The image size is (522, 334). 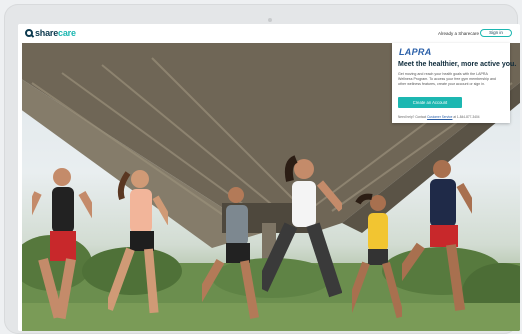 I want to click on logo-text-care: care, so click(x=67, y=33).